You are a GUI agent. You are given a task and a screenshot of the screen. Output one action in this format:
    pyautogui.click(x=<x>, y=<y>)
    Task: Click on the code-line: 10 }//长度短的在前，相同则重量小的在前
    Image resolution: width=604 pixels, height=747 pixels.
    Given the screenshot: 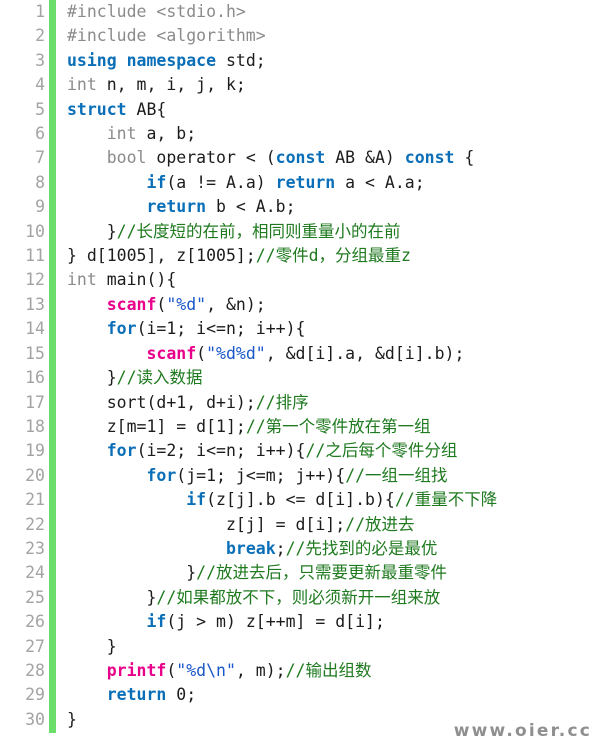 What is the action you would take?
    pyautogui.click(x=302, y=232)
    